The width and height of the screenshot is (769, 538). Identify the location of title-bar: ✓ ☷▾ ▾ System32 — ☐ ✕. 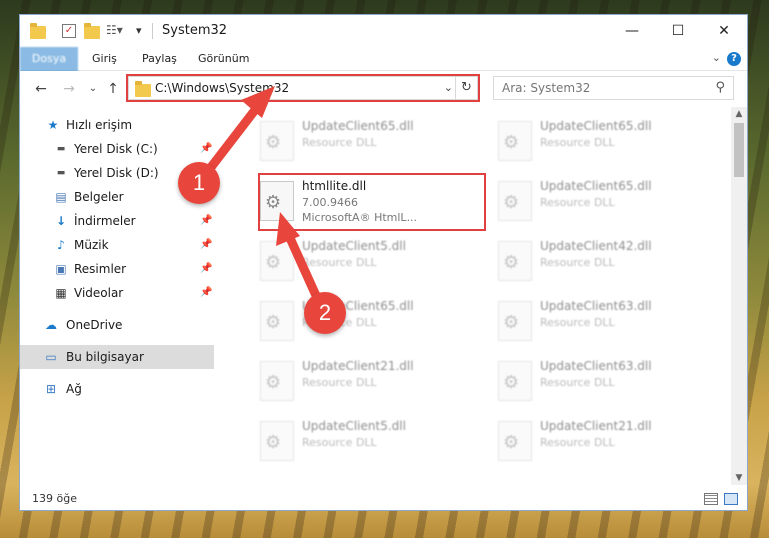
(383, 31).